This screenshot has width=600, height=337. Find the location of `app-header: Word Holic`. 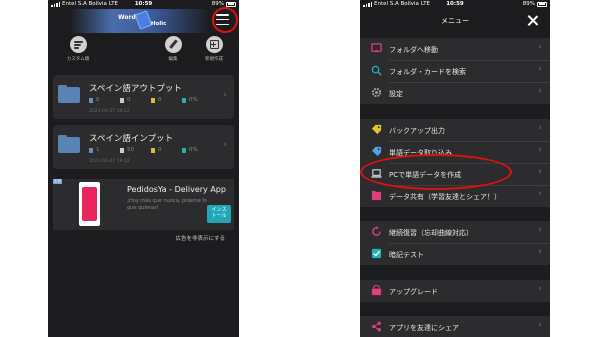

app-header: Word Holic is located at coordinates (143, 21).